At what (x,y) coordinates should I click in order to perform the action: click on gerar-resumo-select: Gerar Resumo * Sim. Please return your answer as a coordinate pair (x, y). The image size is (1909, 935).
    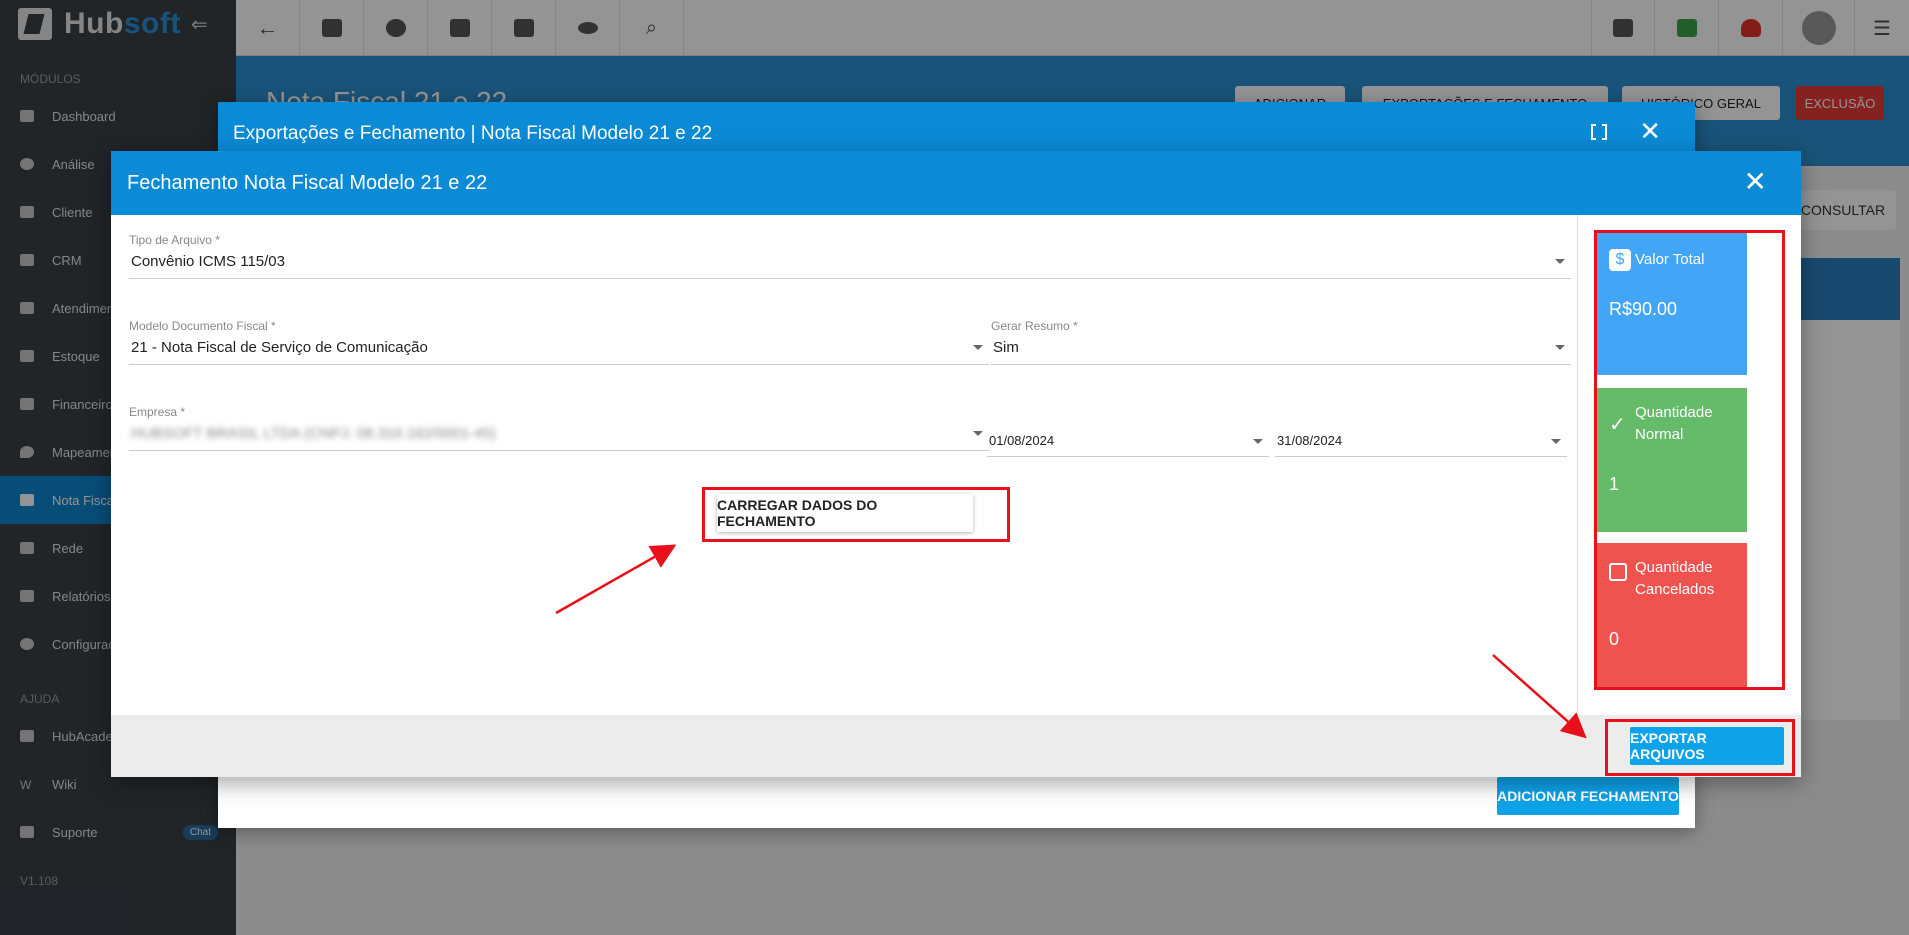
    Looking at the image, I should click on (1281, 342).